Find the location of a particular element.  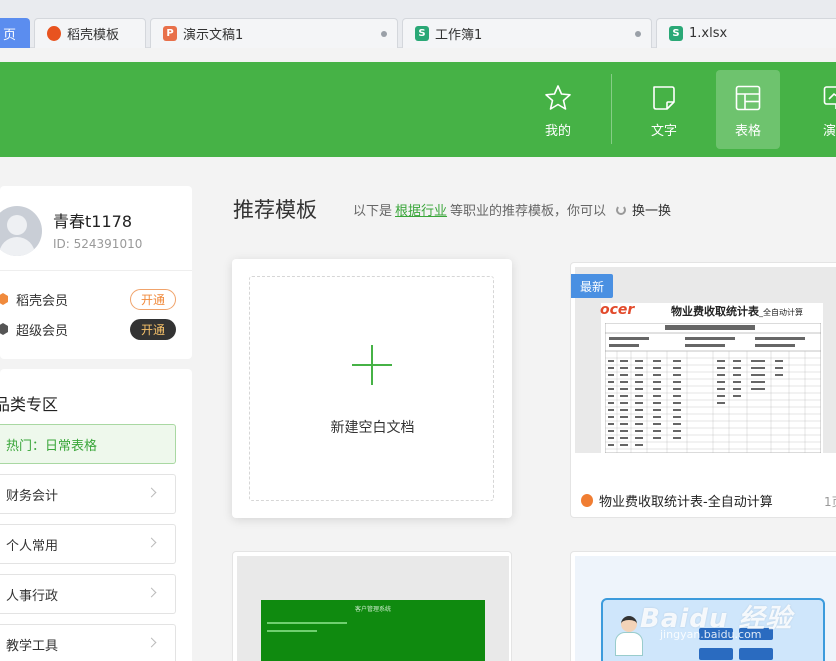

docer-logo: ocer is located at coordinates (617, 310).